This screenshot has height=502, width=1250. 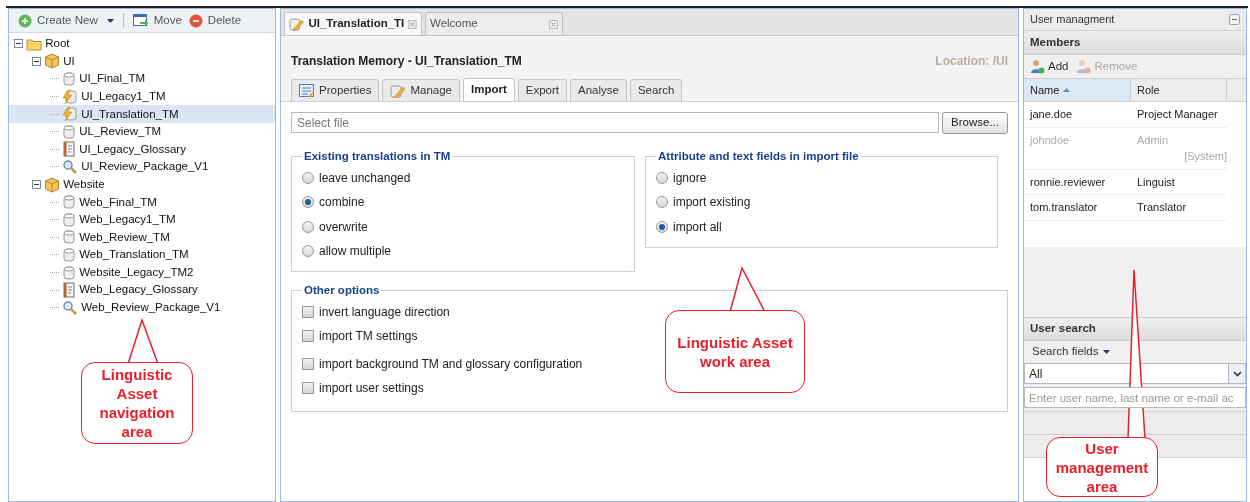 I want to click on radio-label: overwrite, so click(x=343, y=227).